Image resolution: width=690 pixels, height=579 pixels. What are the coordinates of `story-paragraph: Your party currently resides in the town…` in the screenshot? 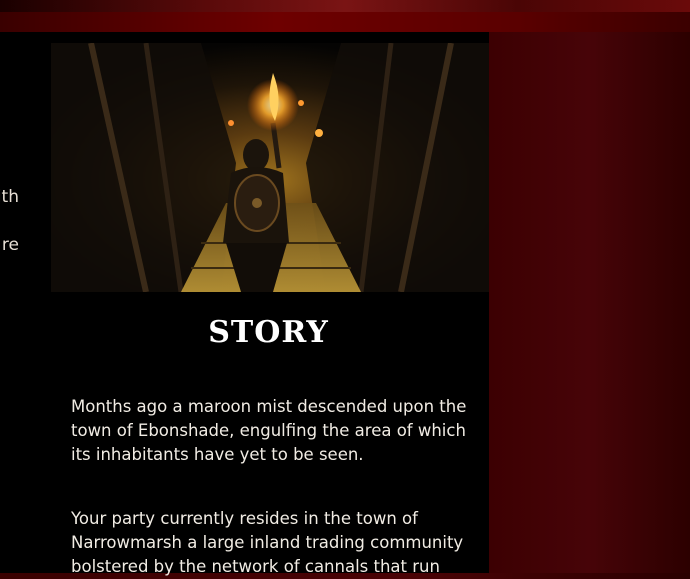 It's located at (267, 542).